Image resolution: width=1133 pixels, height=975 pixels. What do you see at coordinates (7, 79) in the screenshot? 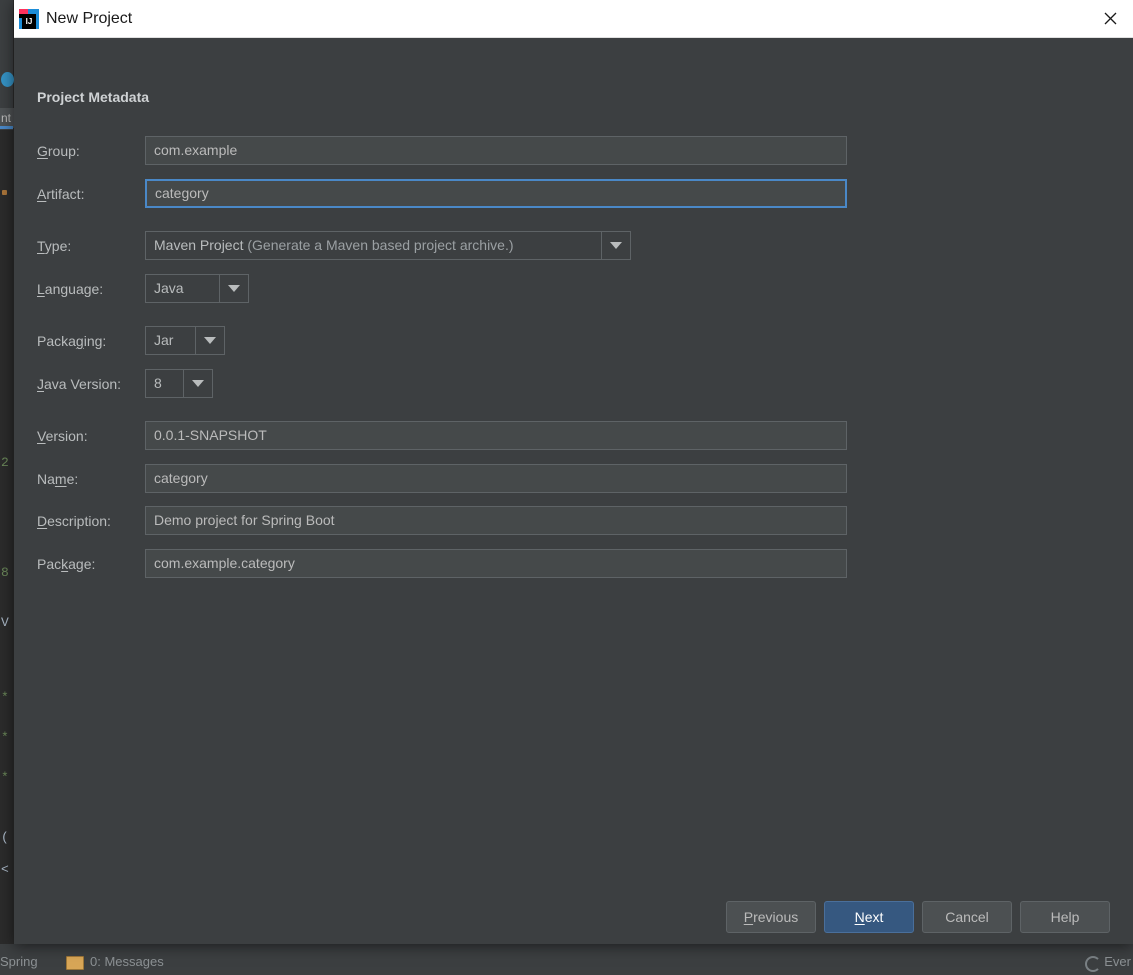
I see `ide-toolbar-blue-icon` at bounding box center [7, 79].